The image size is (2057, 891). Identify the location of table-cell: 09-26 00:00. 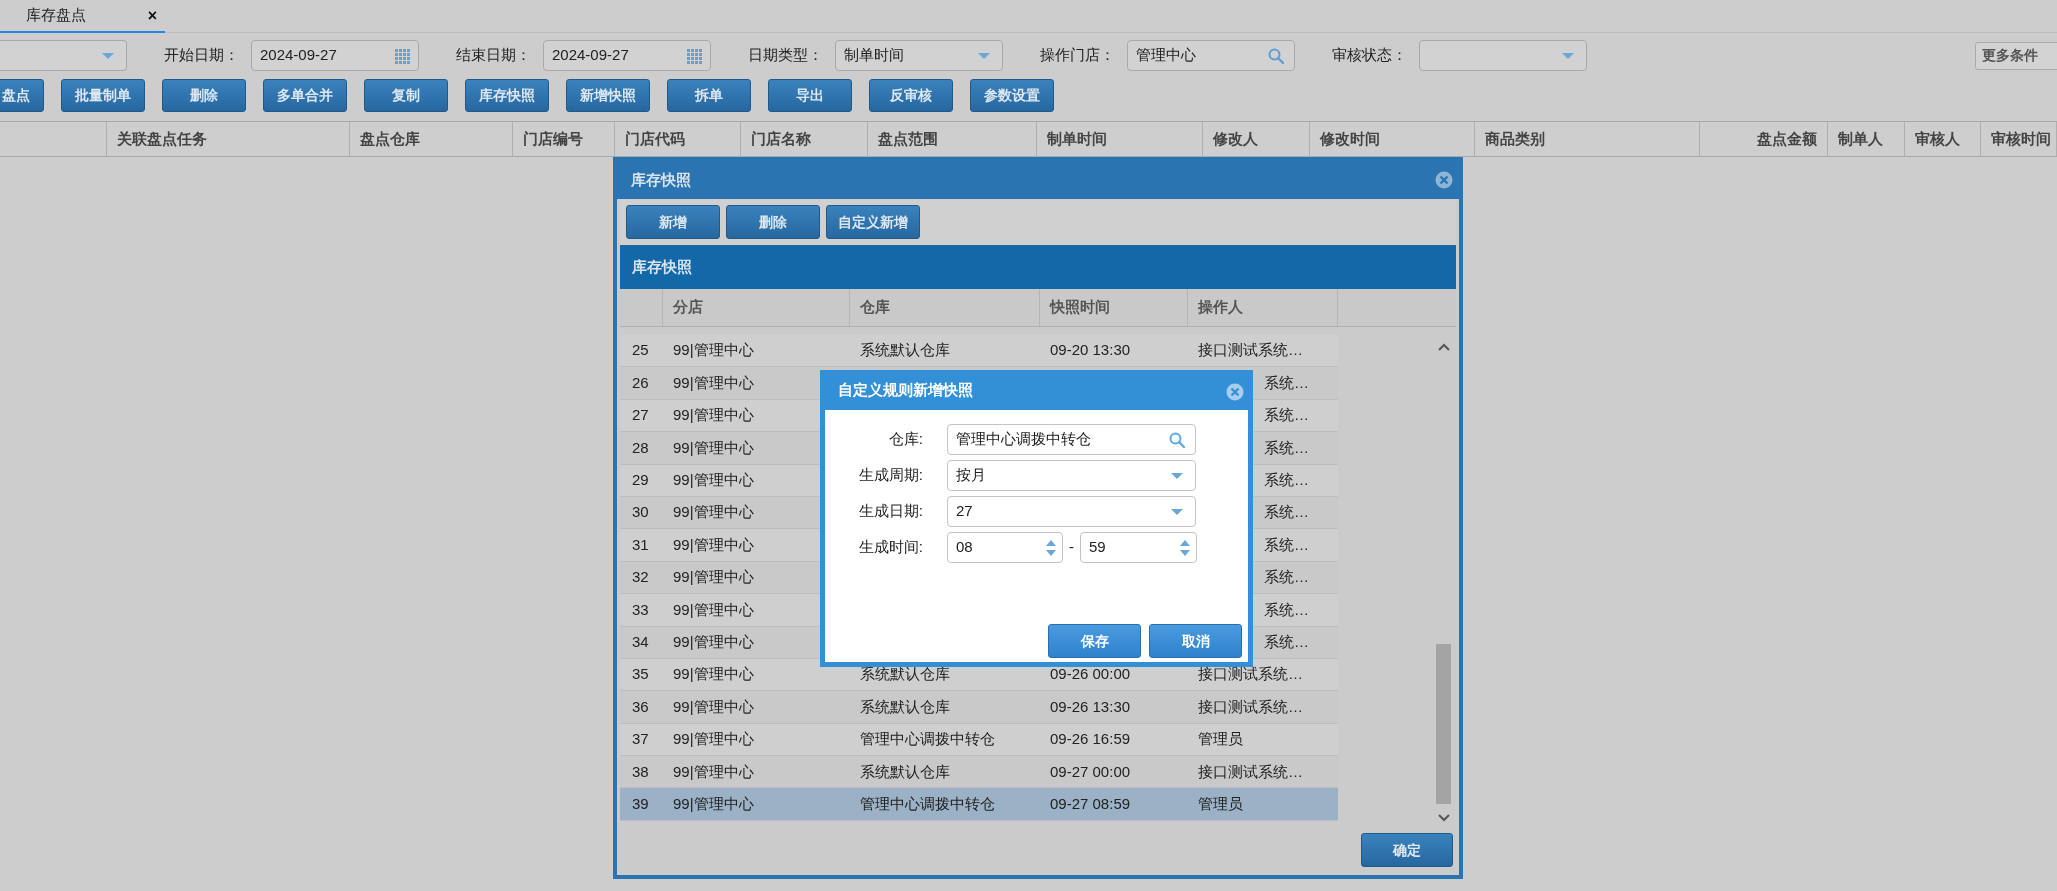
(1090, 674).